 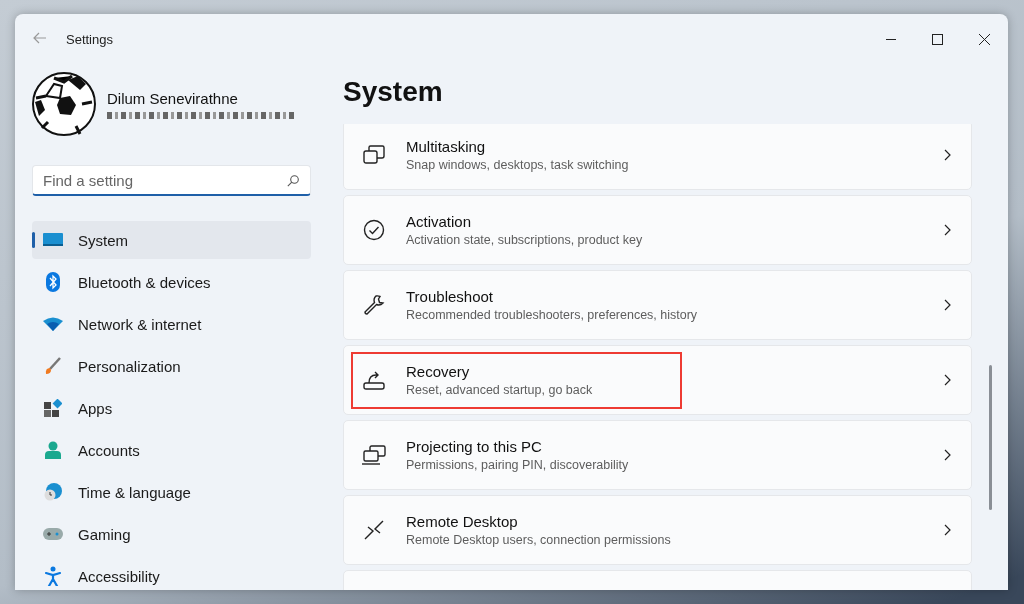 What do you see at coordinates (657, 455) in the screenshot?
I see `settings-card: Projecting to this PC Permissions, pairing PIN, discoverability` at bounding box center [657, 455].